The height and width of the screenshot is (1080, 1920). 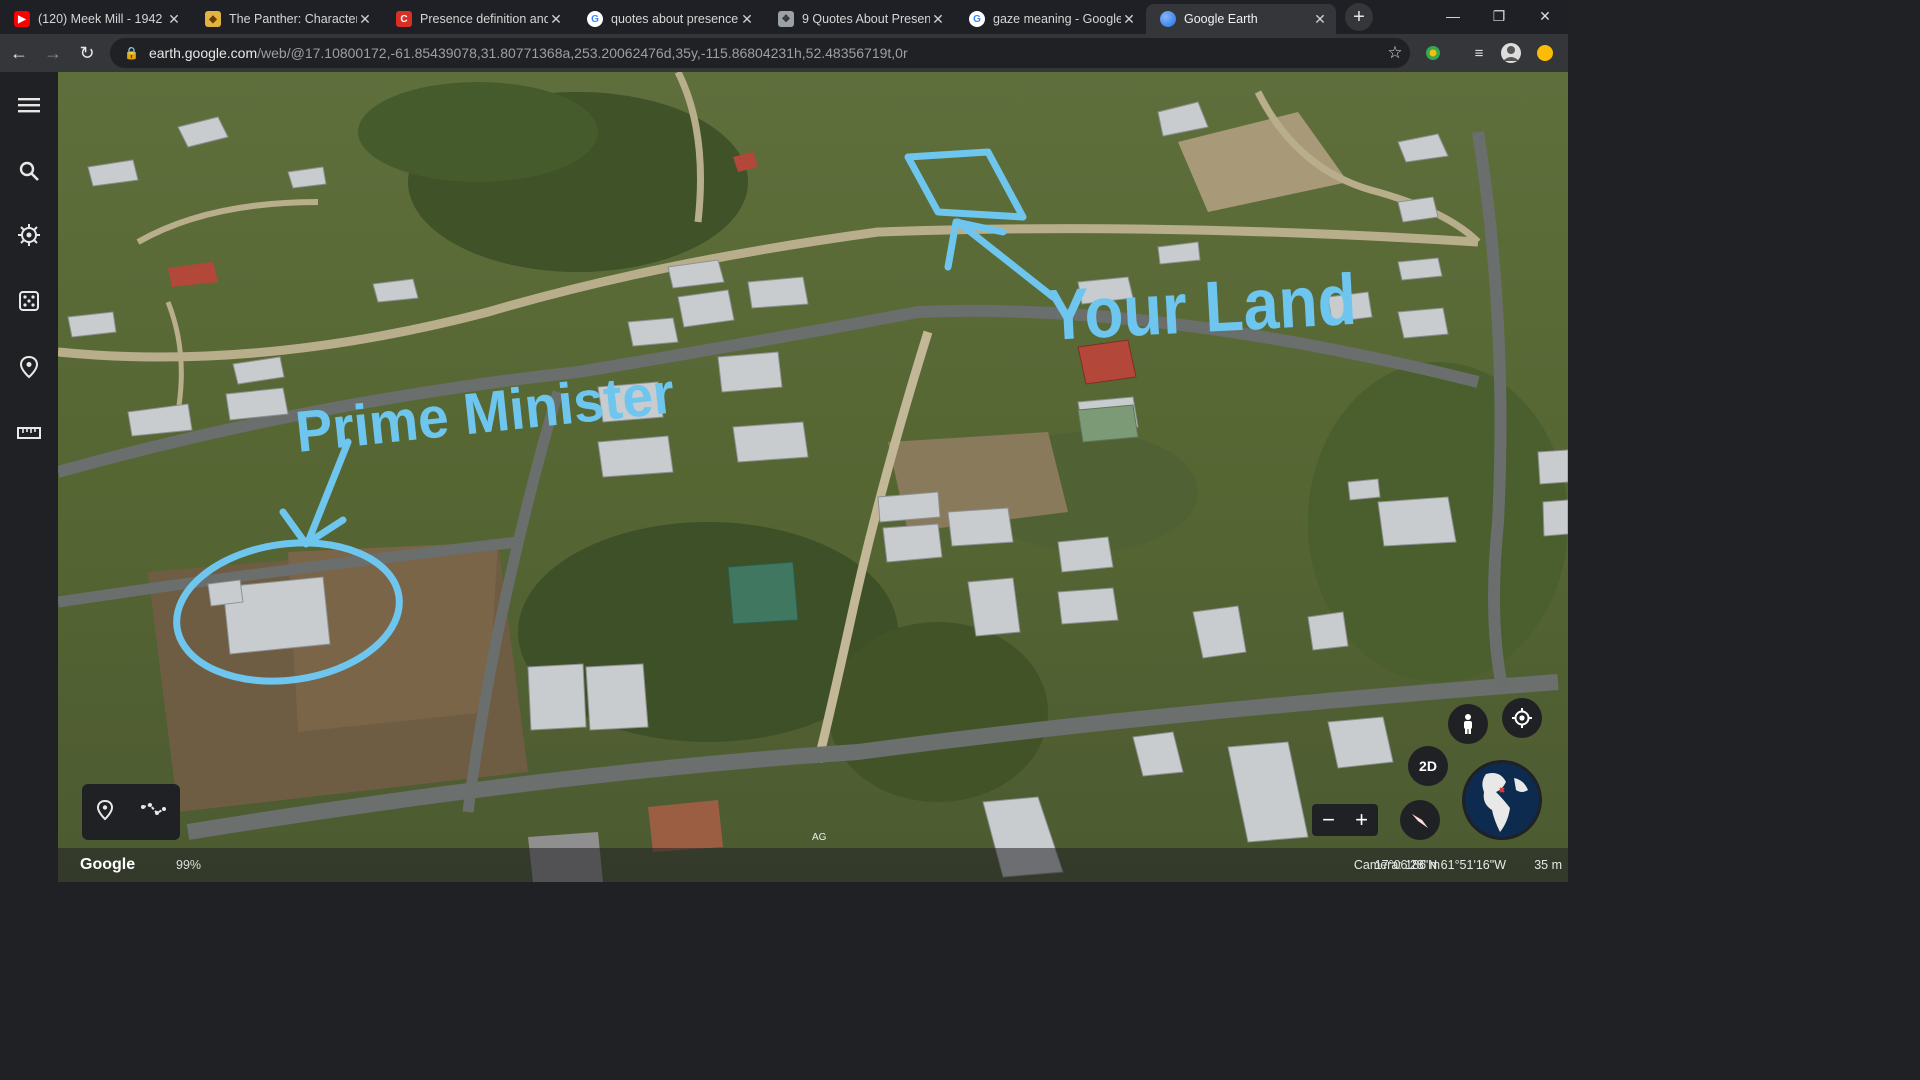 What do you see at coordinates (1221, 19) in the screenshot?
I see `tab-title: Google Earth` at bounding box center [1221, 19].